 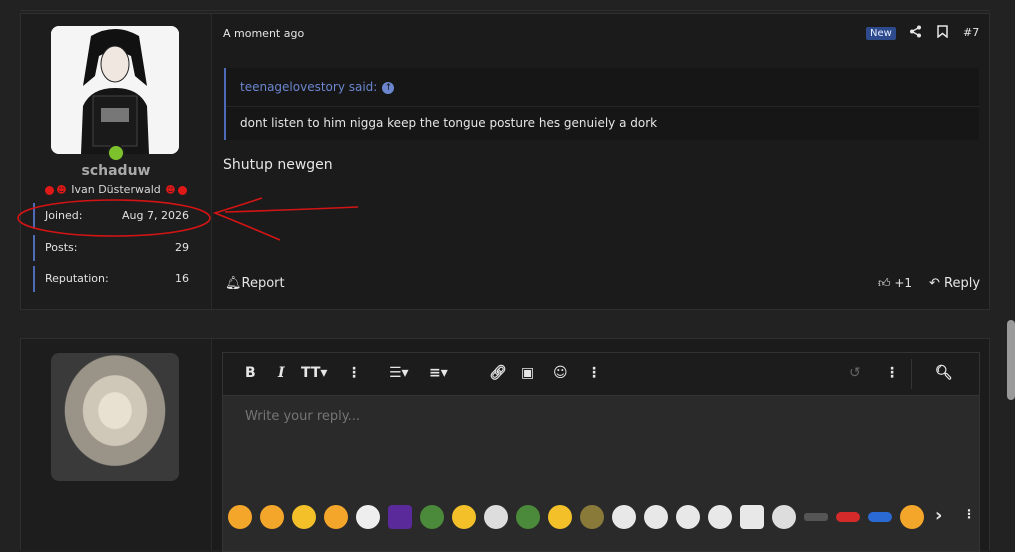 What do you see at coordinates (115, 216) in the screenshot?
I see `stat-joined: Joined: Aug 7, 2026` at bounding box center [115, 216].